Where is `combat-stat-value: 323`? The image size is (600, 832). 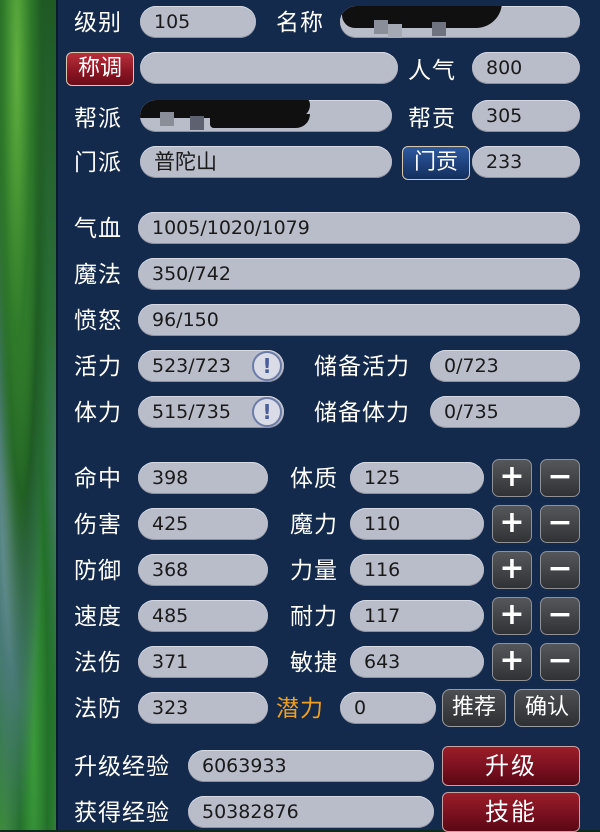 combat-stat-value: 323 is located at coordinates (203, 708).